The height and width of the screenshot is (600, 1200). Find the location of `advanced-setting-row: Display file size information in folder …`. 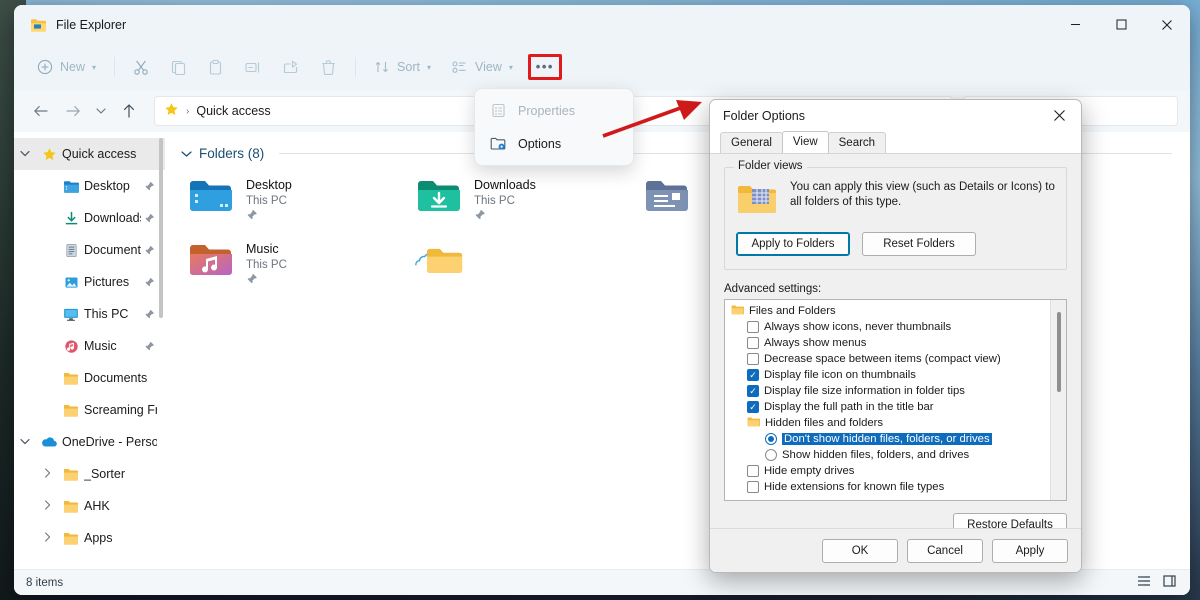

advanced-setting-row: Display file size information in folder … is located at coordinates (895, 391).